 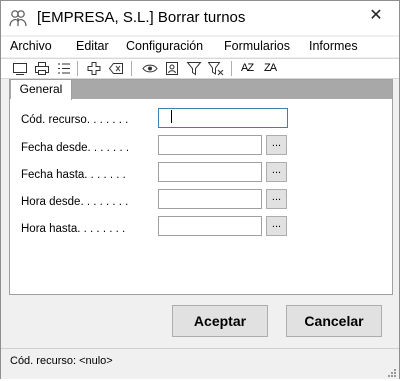 I want to click on add-icon, so click(x=94, y=68).